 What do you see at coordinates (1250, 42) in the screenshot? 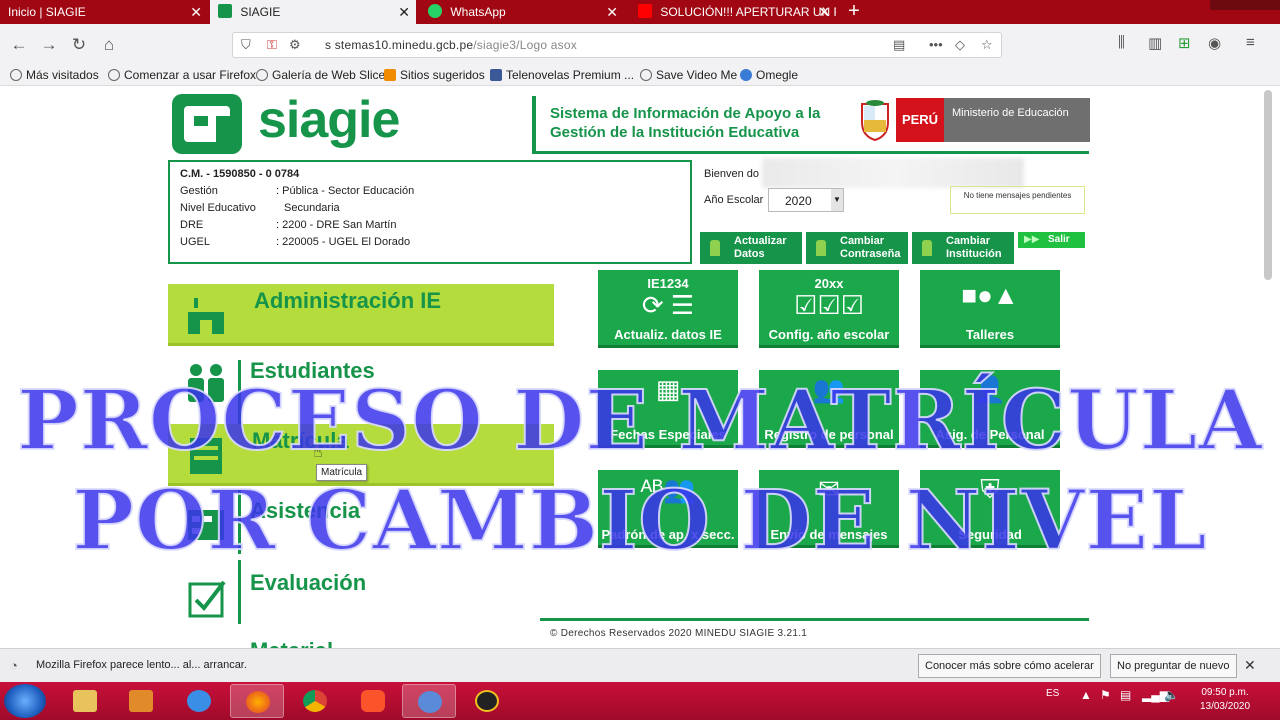
I see `menu-hamburger-icon: ≡` at bounding box center [1250, 42].